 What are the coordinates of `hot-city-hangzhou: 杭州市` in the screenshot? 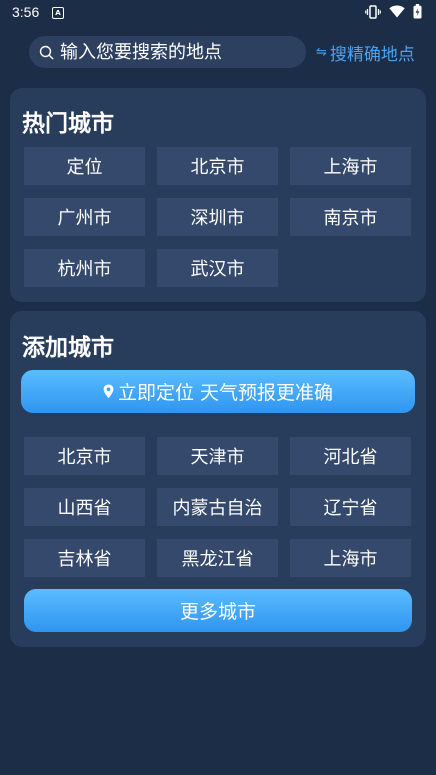 It's located at (84, 268).